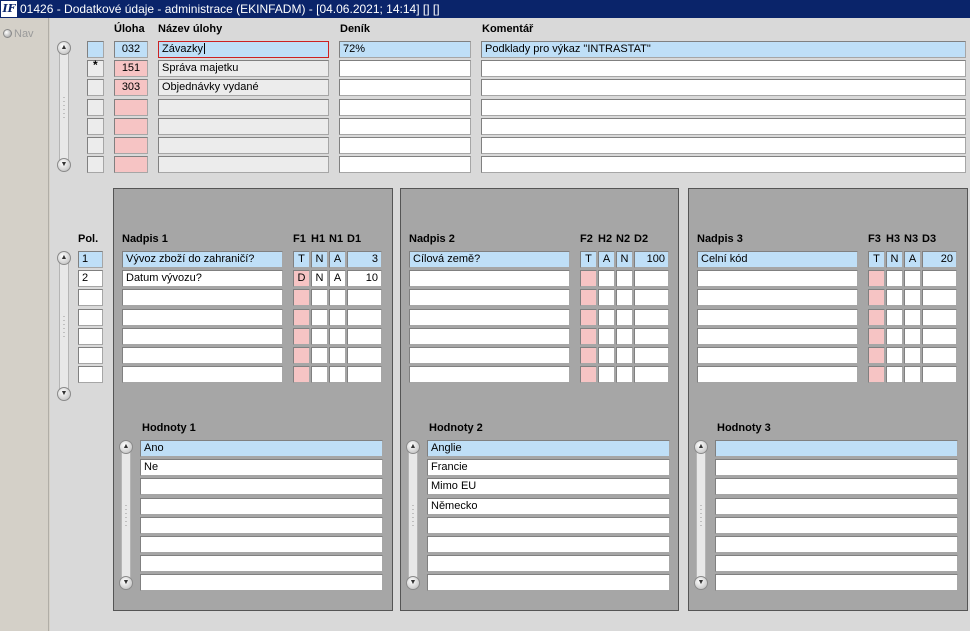  What do you see at coordinates (723, 49) in the screenshot?
I see `komentar-field: Podklady pro výkaz "INTRASTAT"` at bounding box center [723, 49].